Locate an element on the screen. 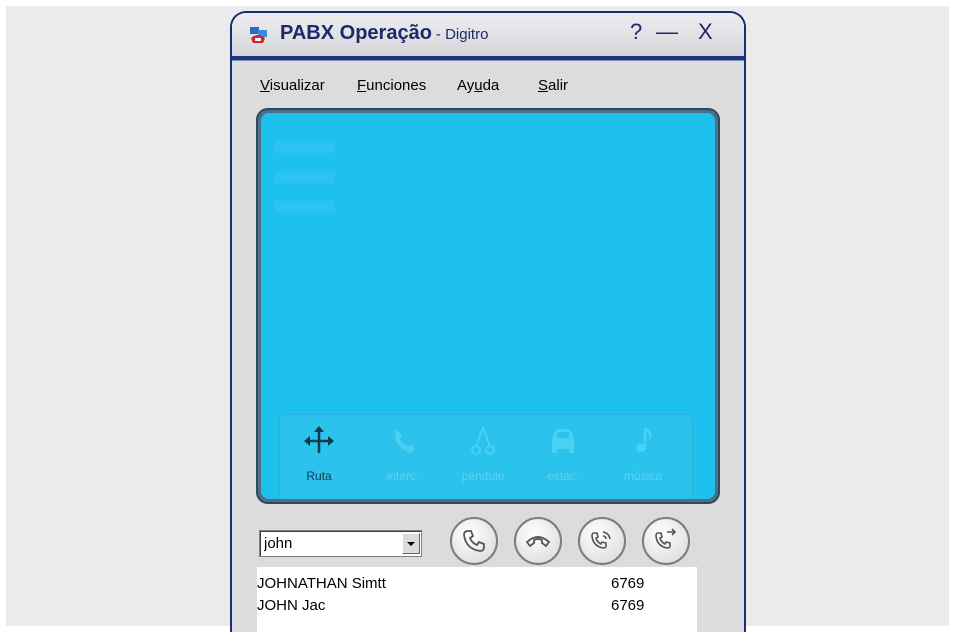  func-label: estac. is located at coordinates (562, 476).